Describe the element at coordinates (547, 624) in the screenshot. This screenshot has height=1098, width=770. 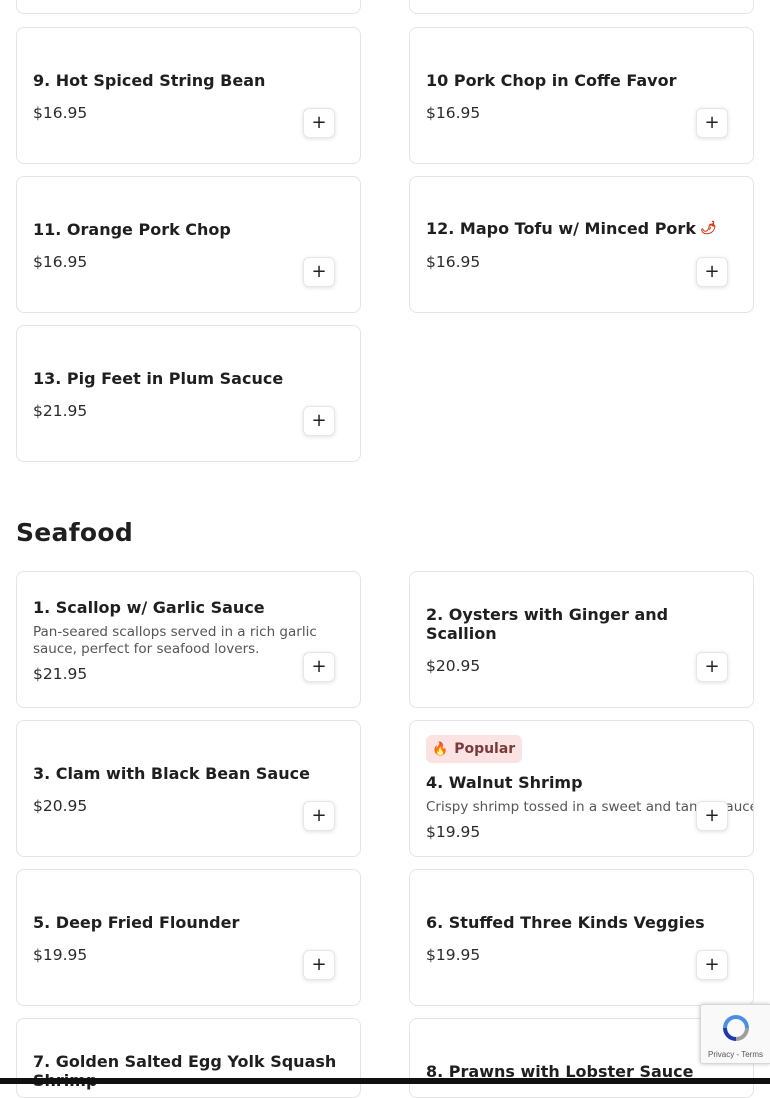
I see `menu-item-title: 2. Oysters with Ginger and Scallion` at that location.